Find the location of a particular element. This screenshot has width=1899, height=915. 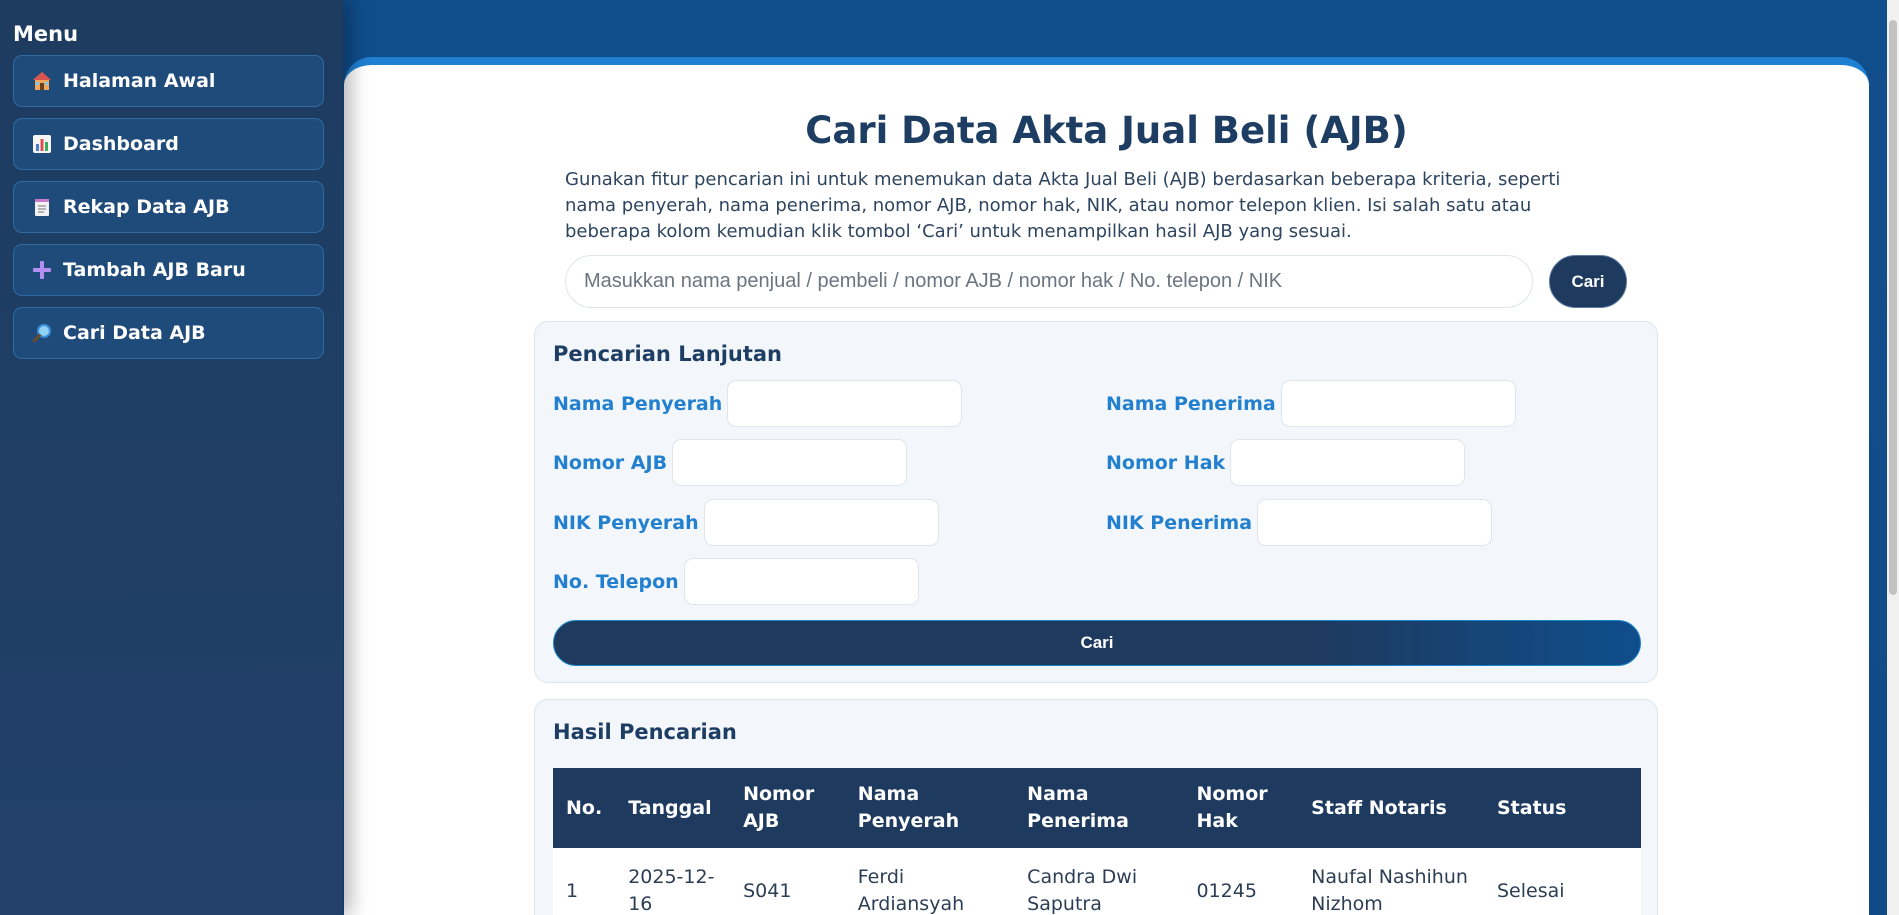

cell-tanggal: 2025-12- 16 is located at coordinates (673, 881).